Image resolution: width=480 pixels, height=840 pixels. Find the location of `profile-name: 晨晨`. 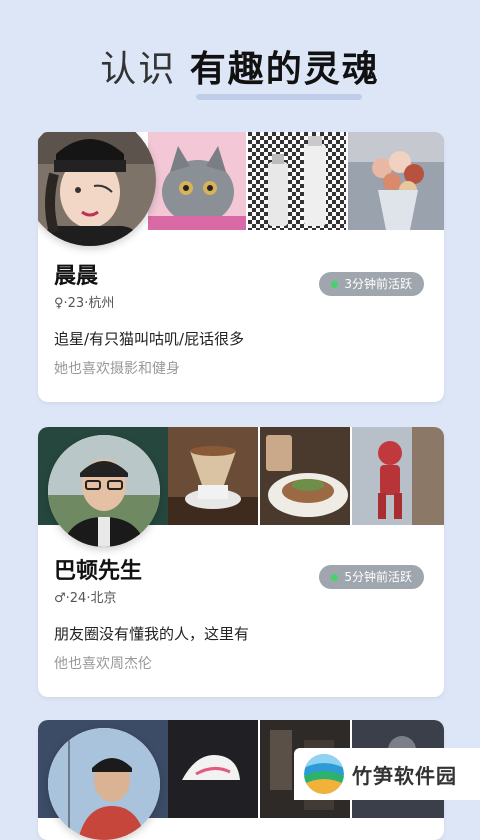

profile-name: 晨晨 is located at coordinates (76, 276).